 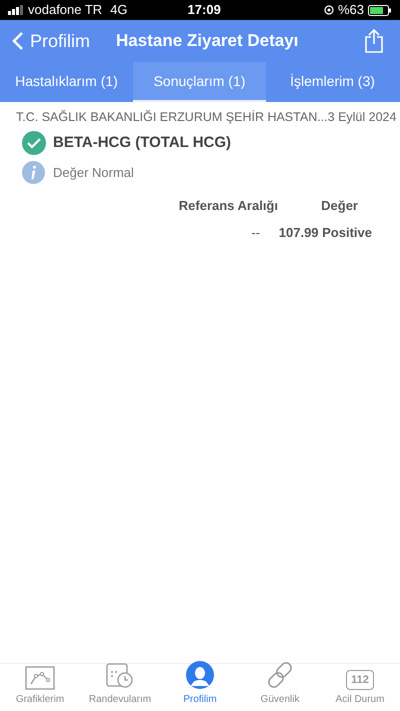 What do you see at coordinates (65, 10) in the screenshot?
I see `carrier-name: vodafone TR` at bounding box center [65, 10].